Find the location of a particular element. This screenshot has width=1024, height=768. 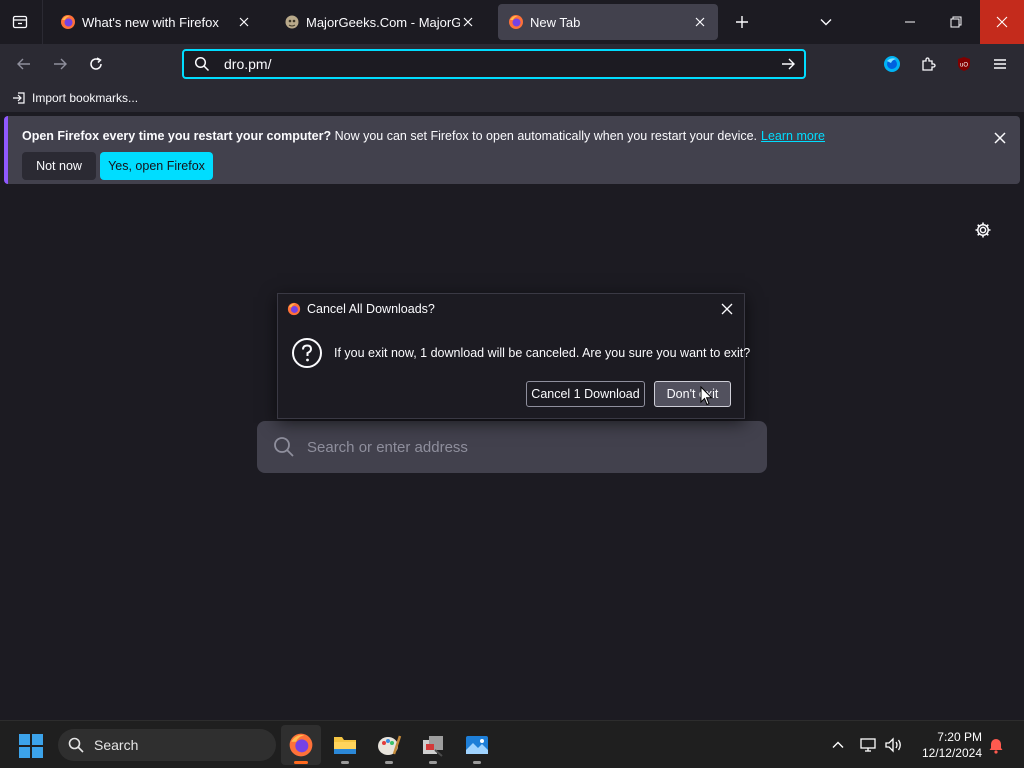

tab-title: New Tab is located at coordinates (555, 22).